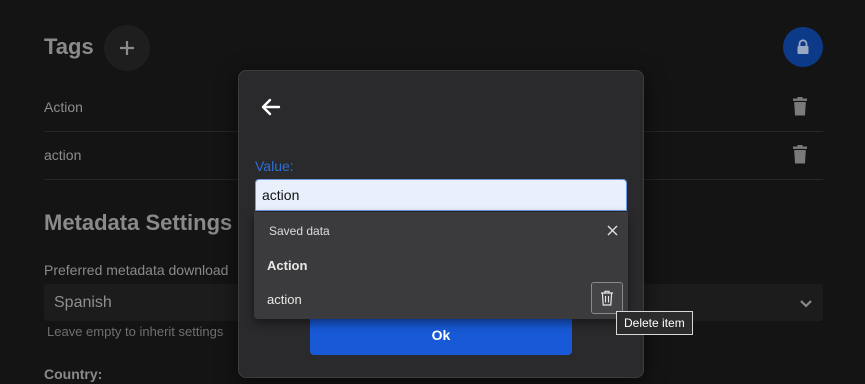  I want to click on tag-label: Action, so click(63, 107).